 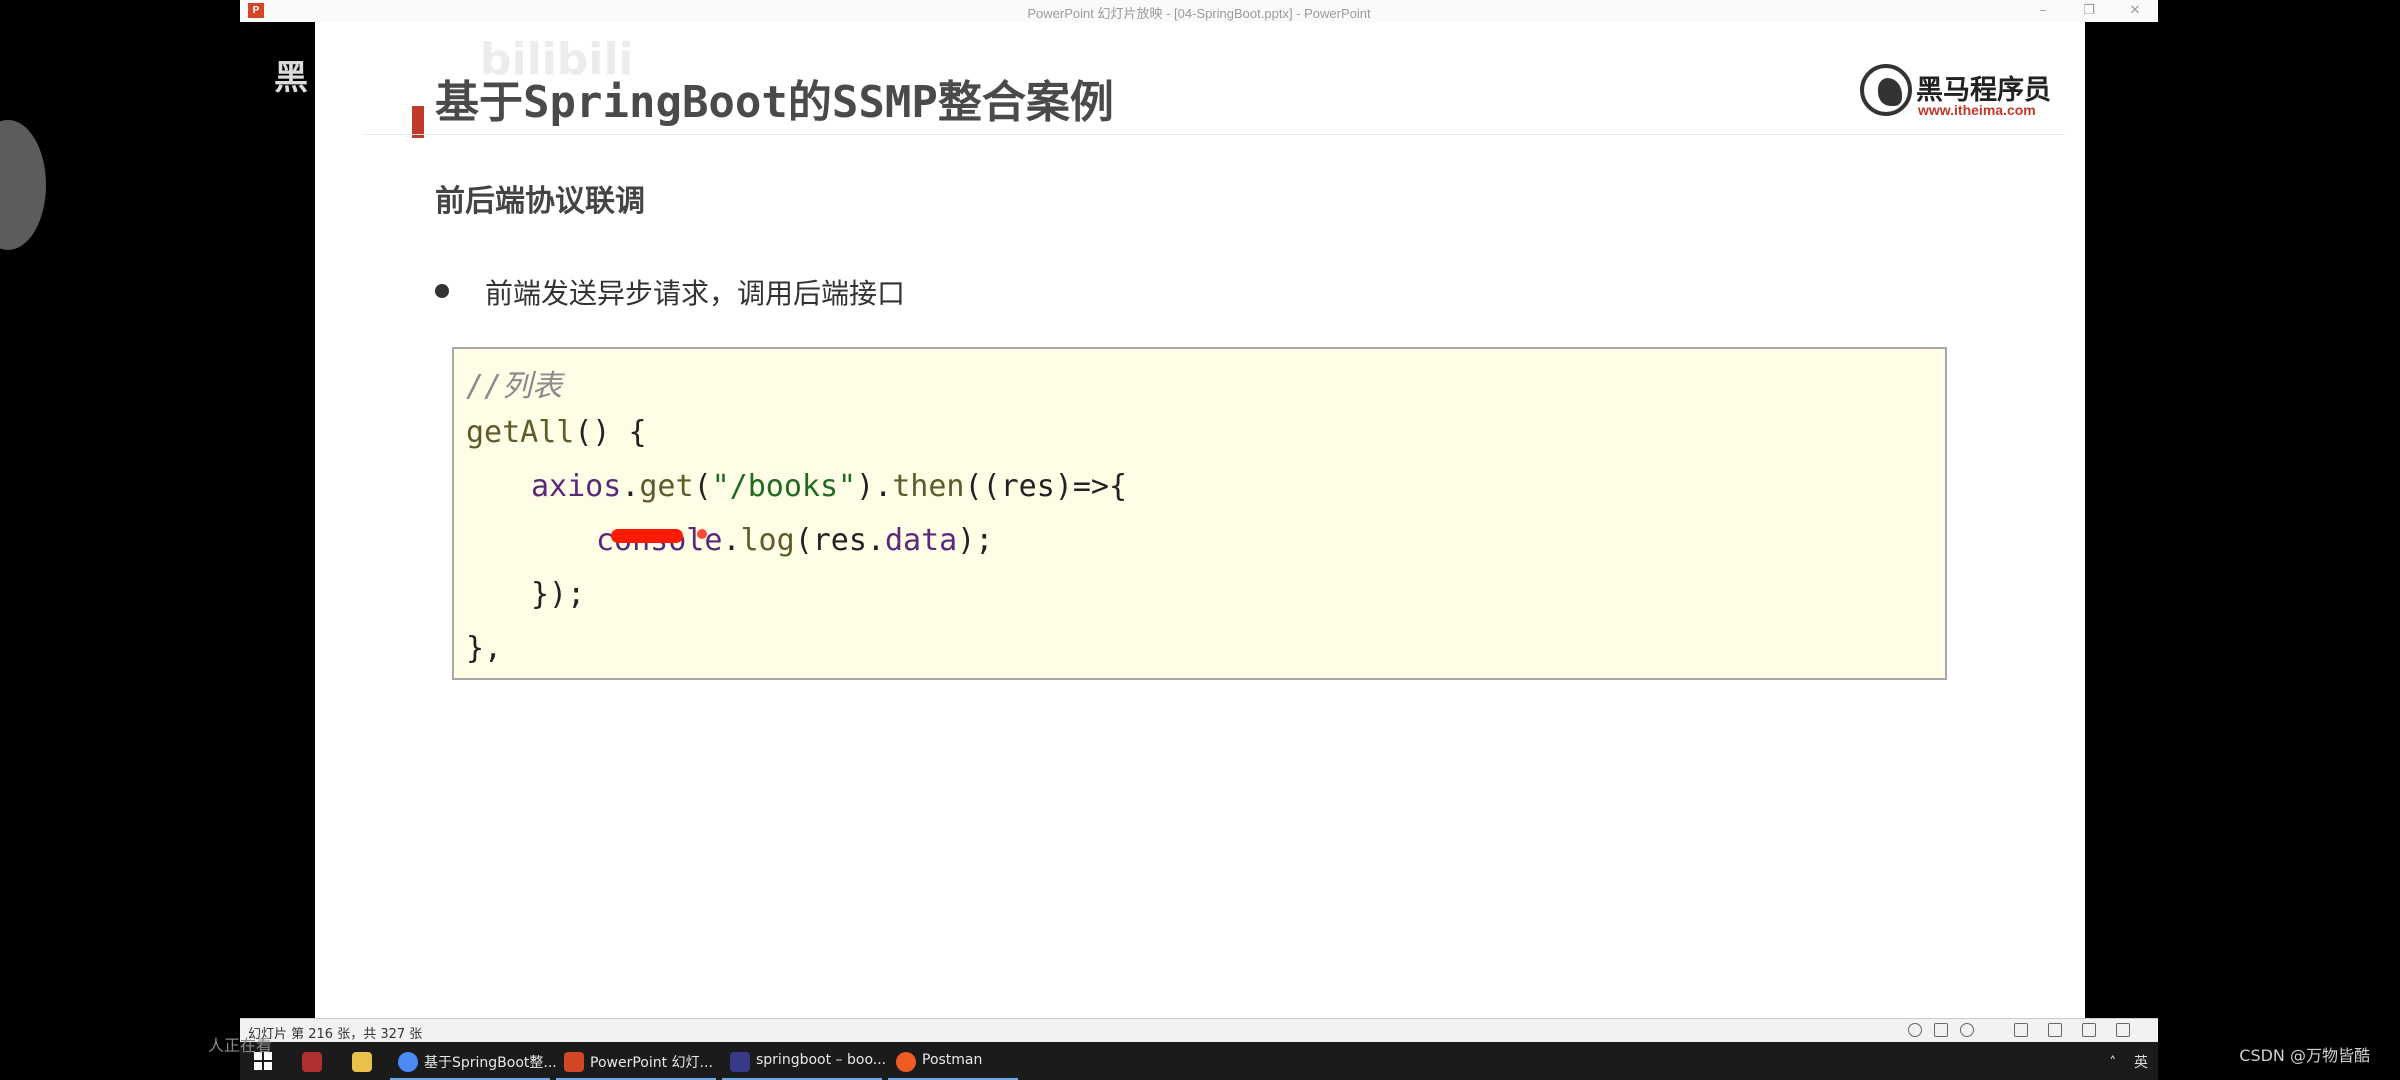 What do you see at coordinates (23, 185) in the screenshot?
I see `floating-circle-overlay` at bounding box center [23, 185].